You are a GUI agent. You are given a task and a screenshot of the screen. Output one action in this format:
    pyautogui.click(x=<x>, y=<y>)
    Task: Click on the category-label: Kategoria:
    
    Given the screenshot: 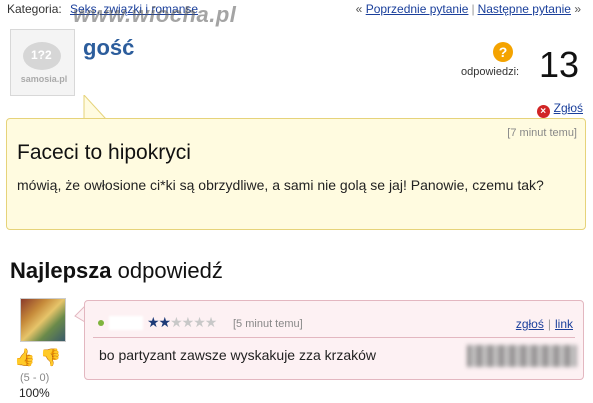 What is the action you would take?
    pyautogui.click(x=34, y=9)
    